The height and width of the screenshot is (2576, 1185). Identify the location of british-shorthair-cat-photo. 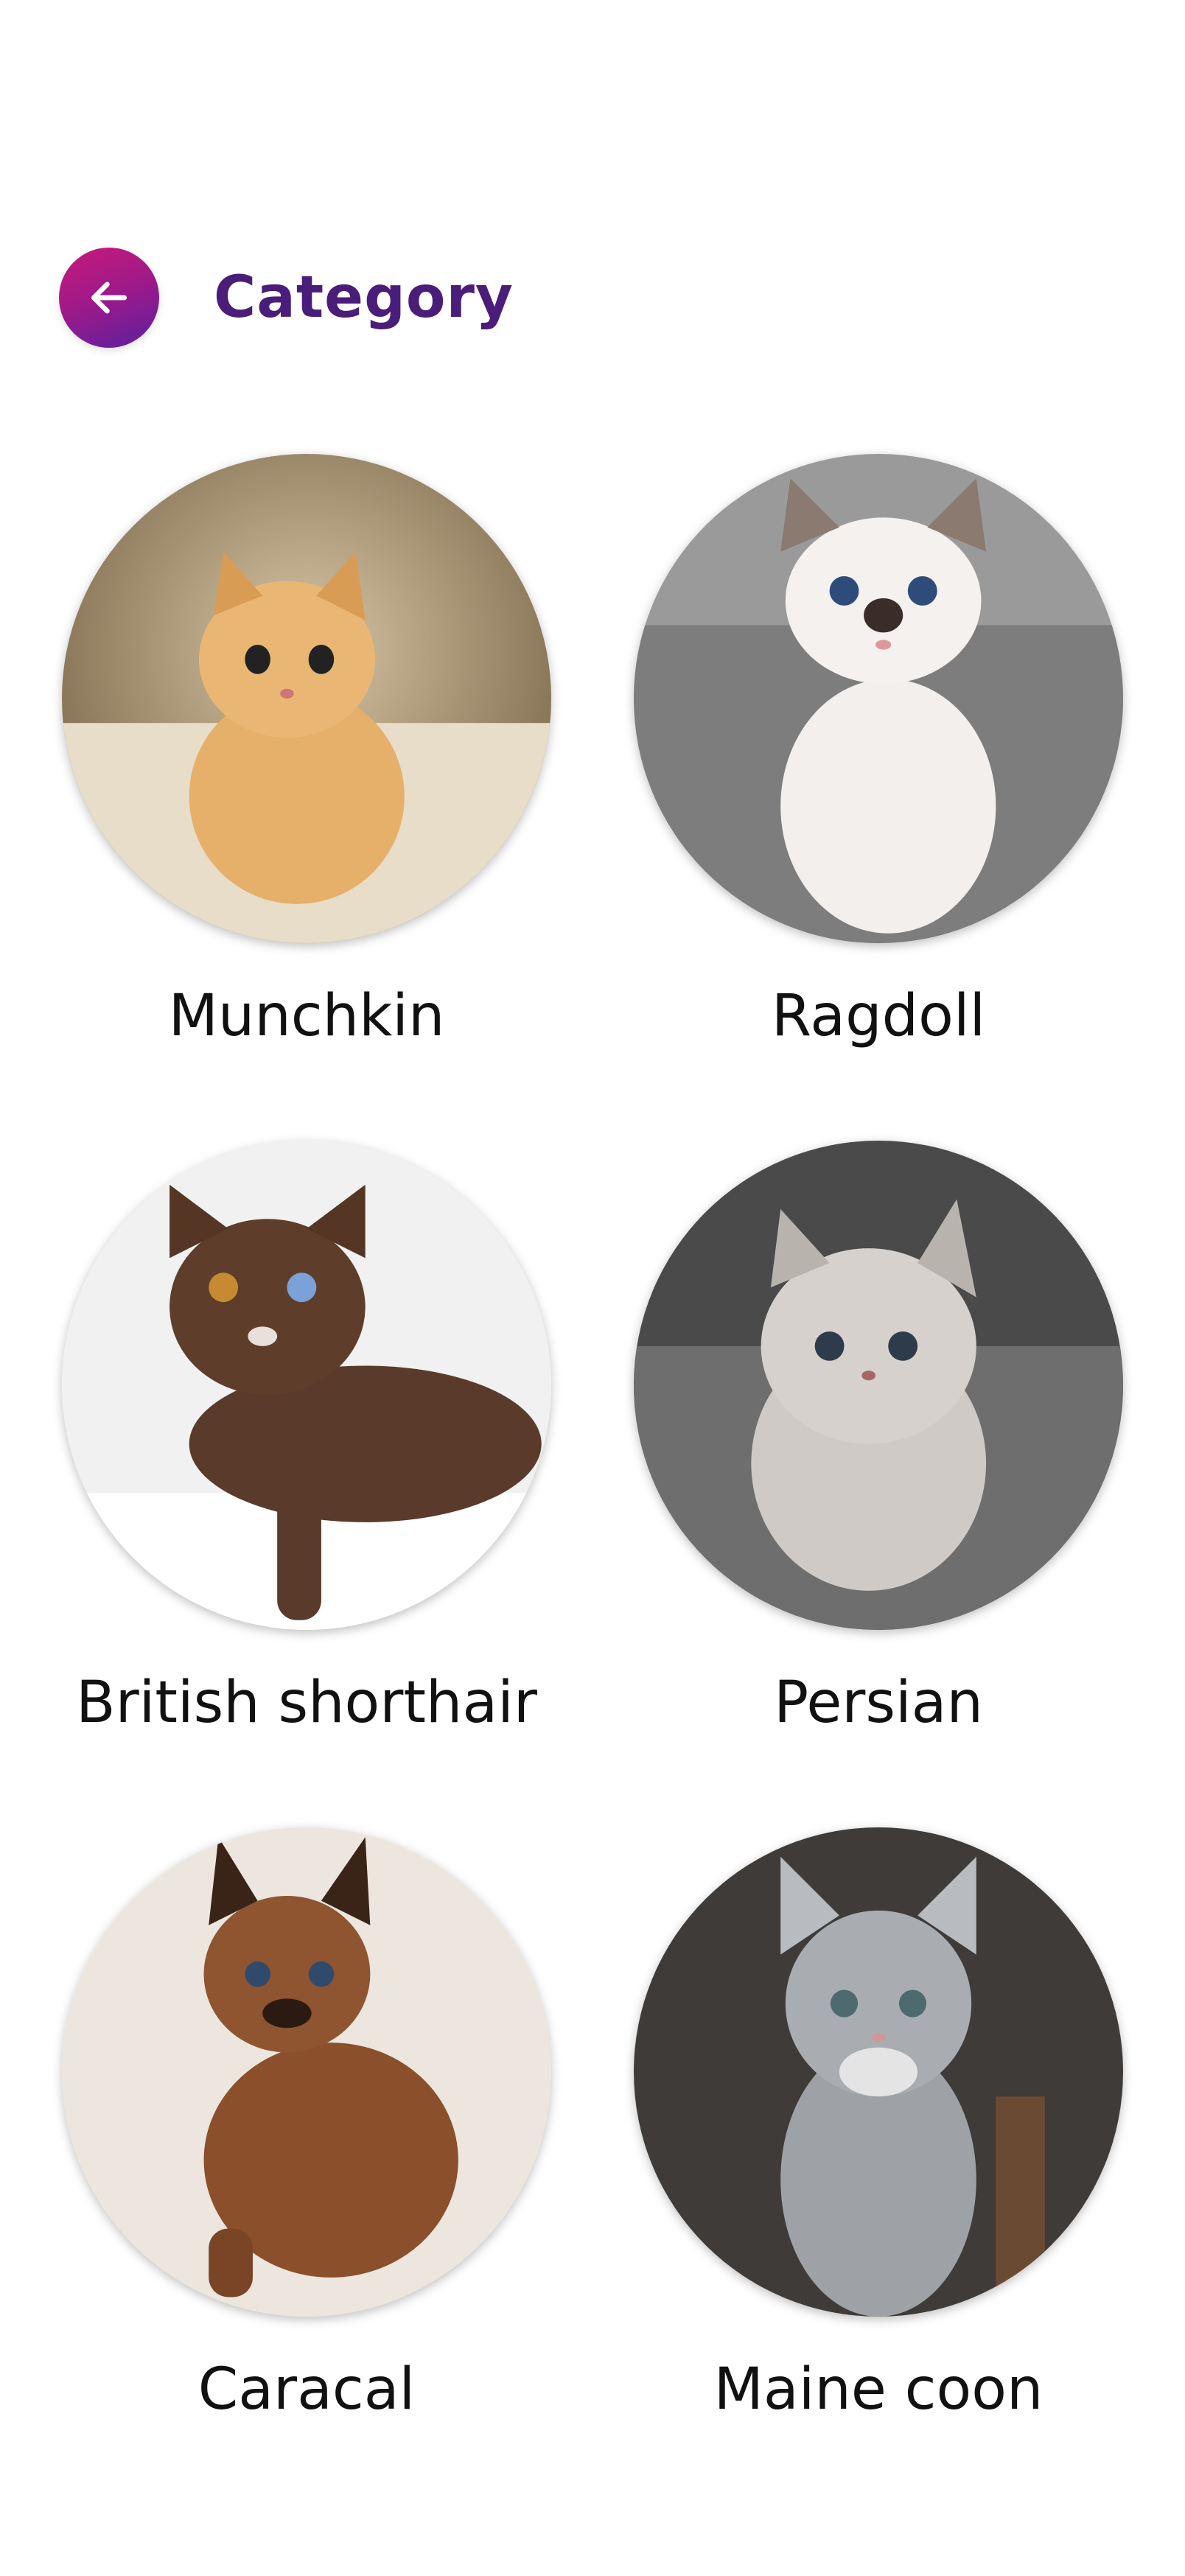
(306, 1385).